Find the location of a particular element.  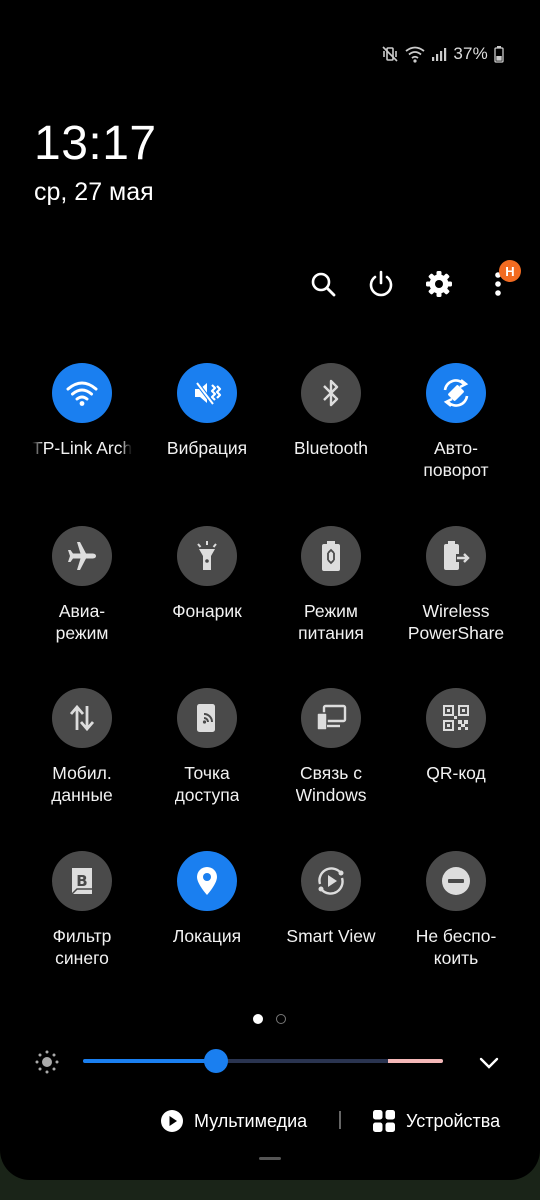

flashlight-icon is located at coordinates (207, 555).